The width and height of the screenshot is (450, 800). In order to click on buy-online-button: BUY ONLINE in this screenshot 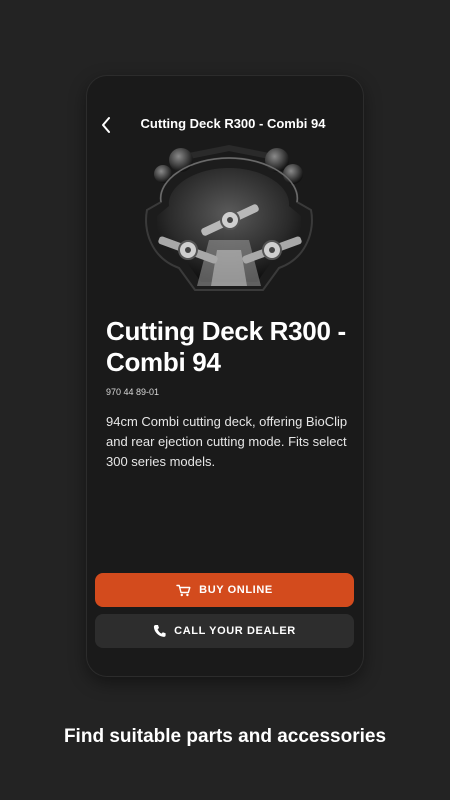, I will do `click(224, 590)`.